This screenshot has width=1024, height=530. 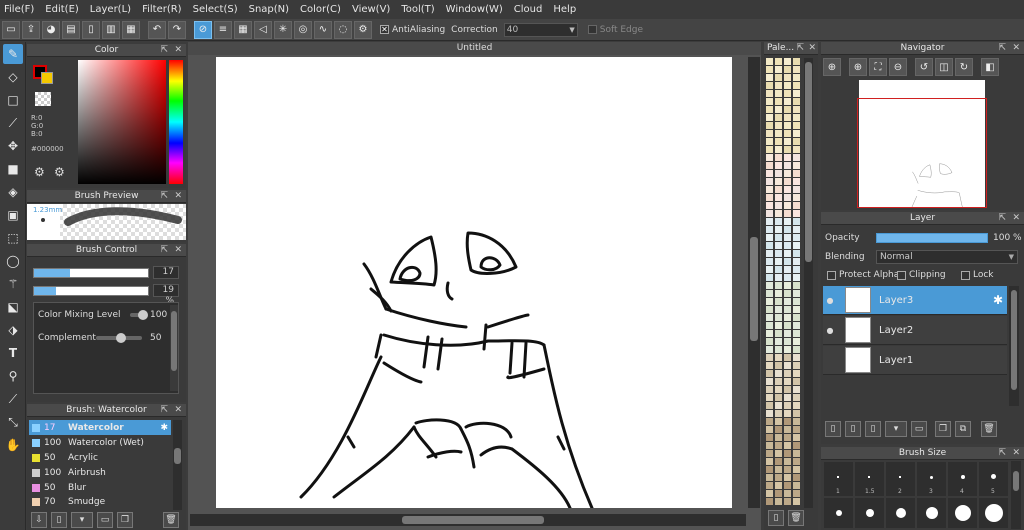 What do you see at coordinates (754, 282) in the screenshot?
I see `canvas-vertical-scrollbar` at bounding box center [754, 282].